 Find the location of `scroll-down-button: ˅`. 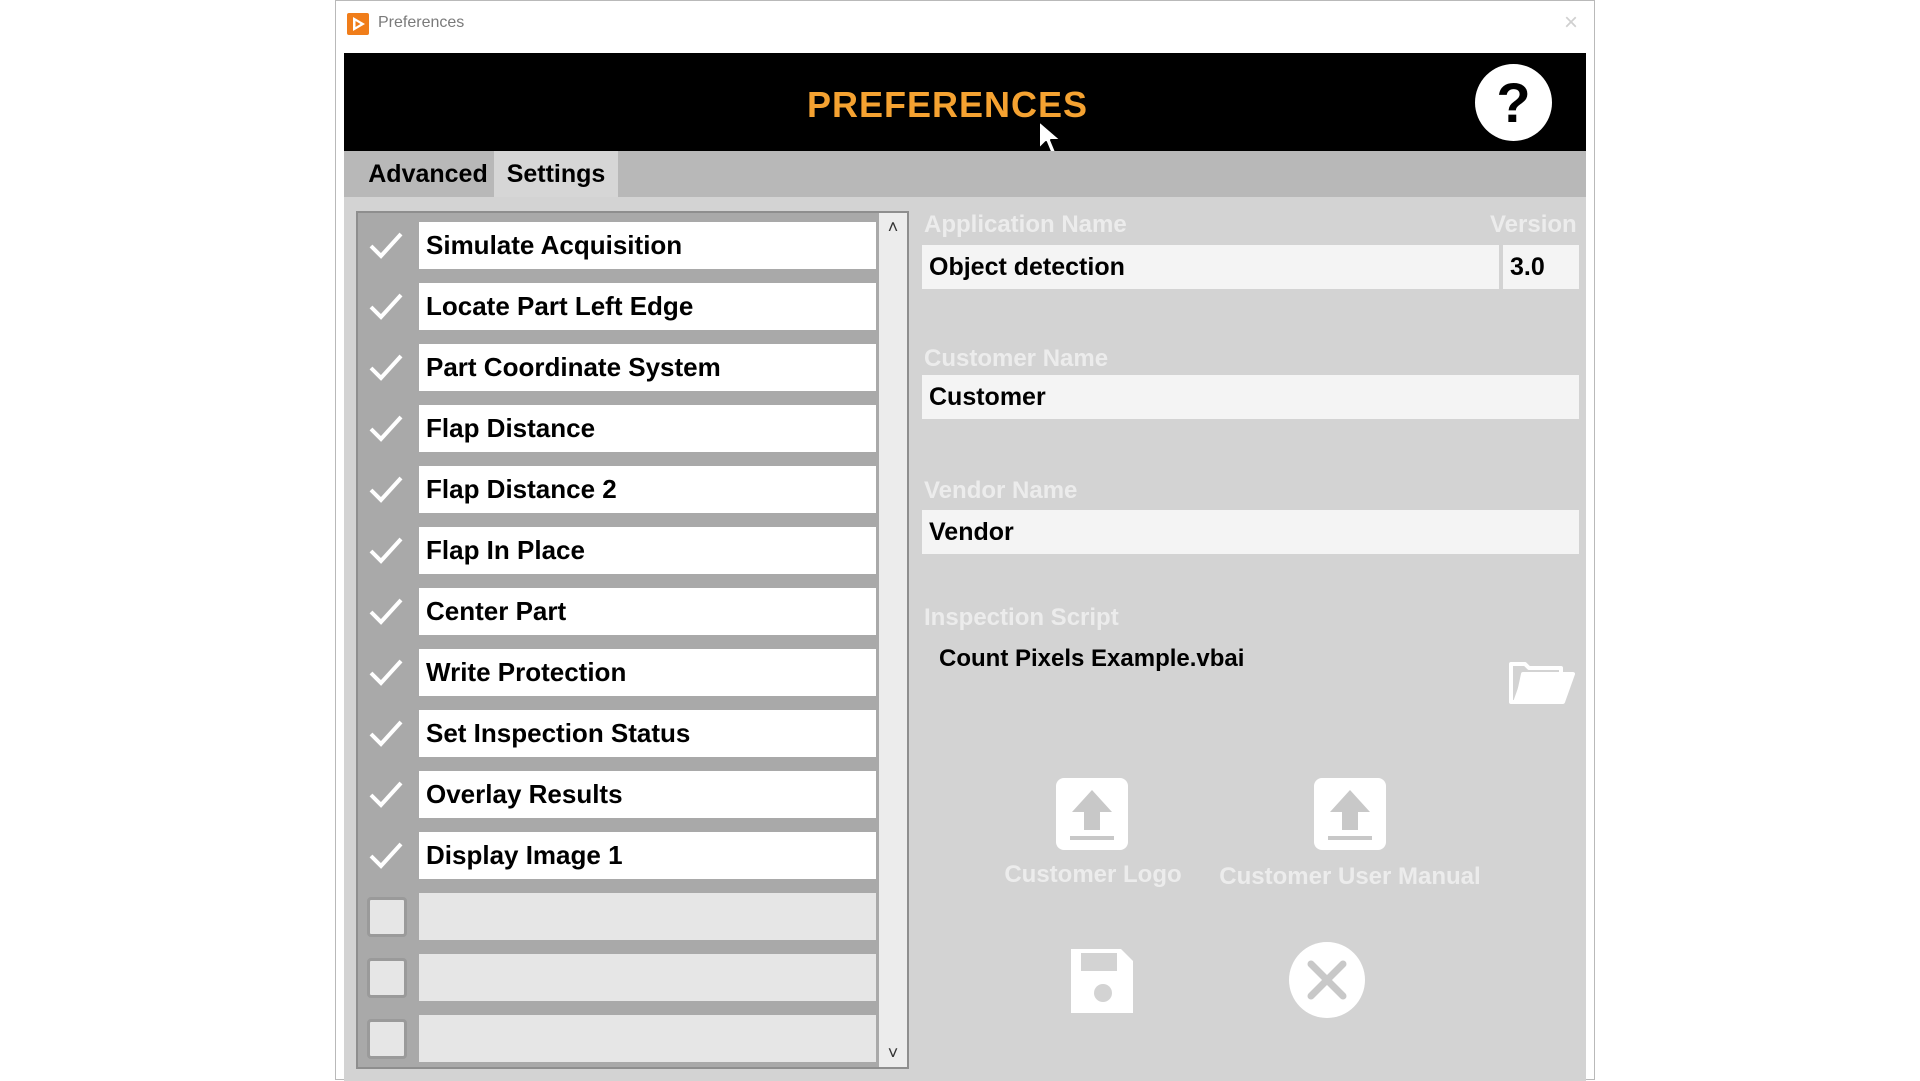

scroll-down-button: ˅ is located at coordinates (893, 1053).